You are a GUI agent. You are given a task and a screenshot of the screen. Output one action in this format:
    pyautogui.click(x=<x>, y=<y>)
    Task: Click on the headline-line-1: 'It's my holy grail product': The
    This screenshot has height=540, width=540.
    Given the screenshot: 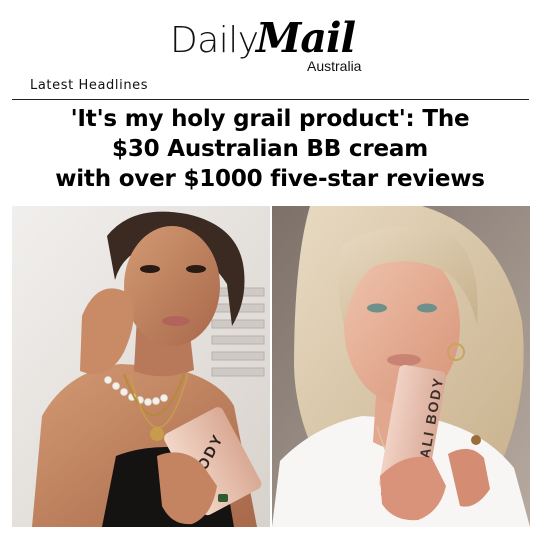 What is the action you would take?
    pyautogui.click(x=270, y=119)
    